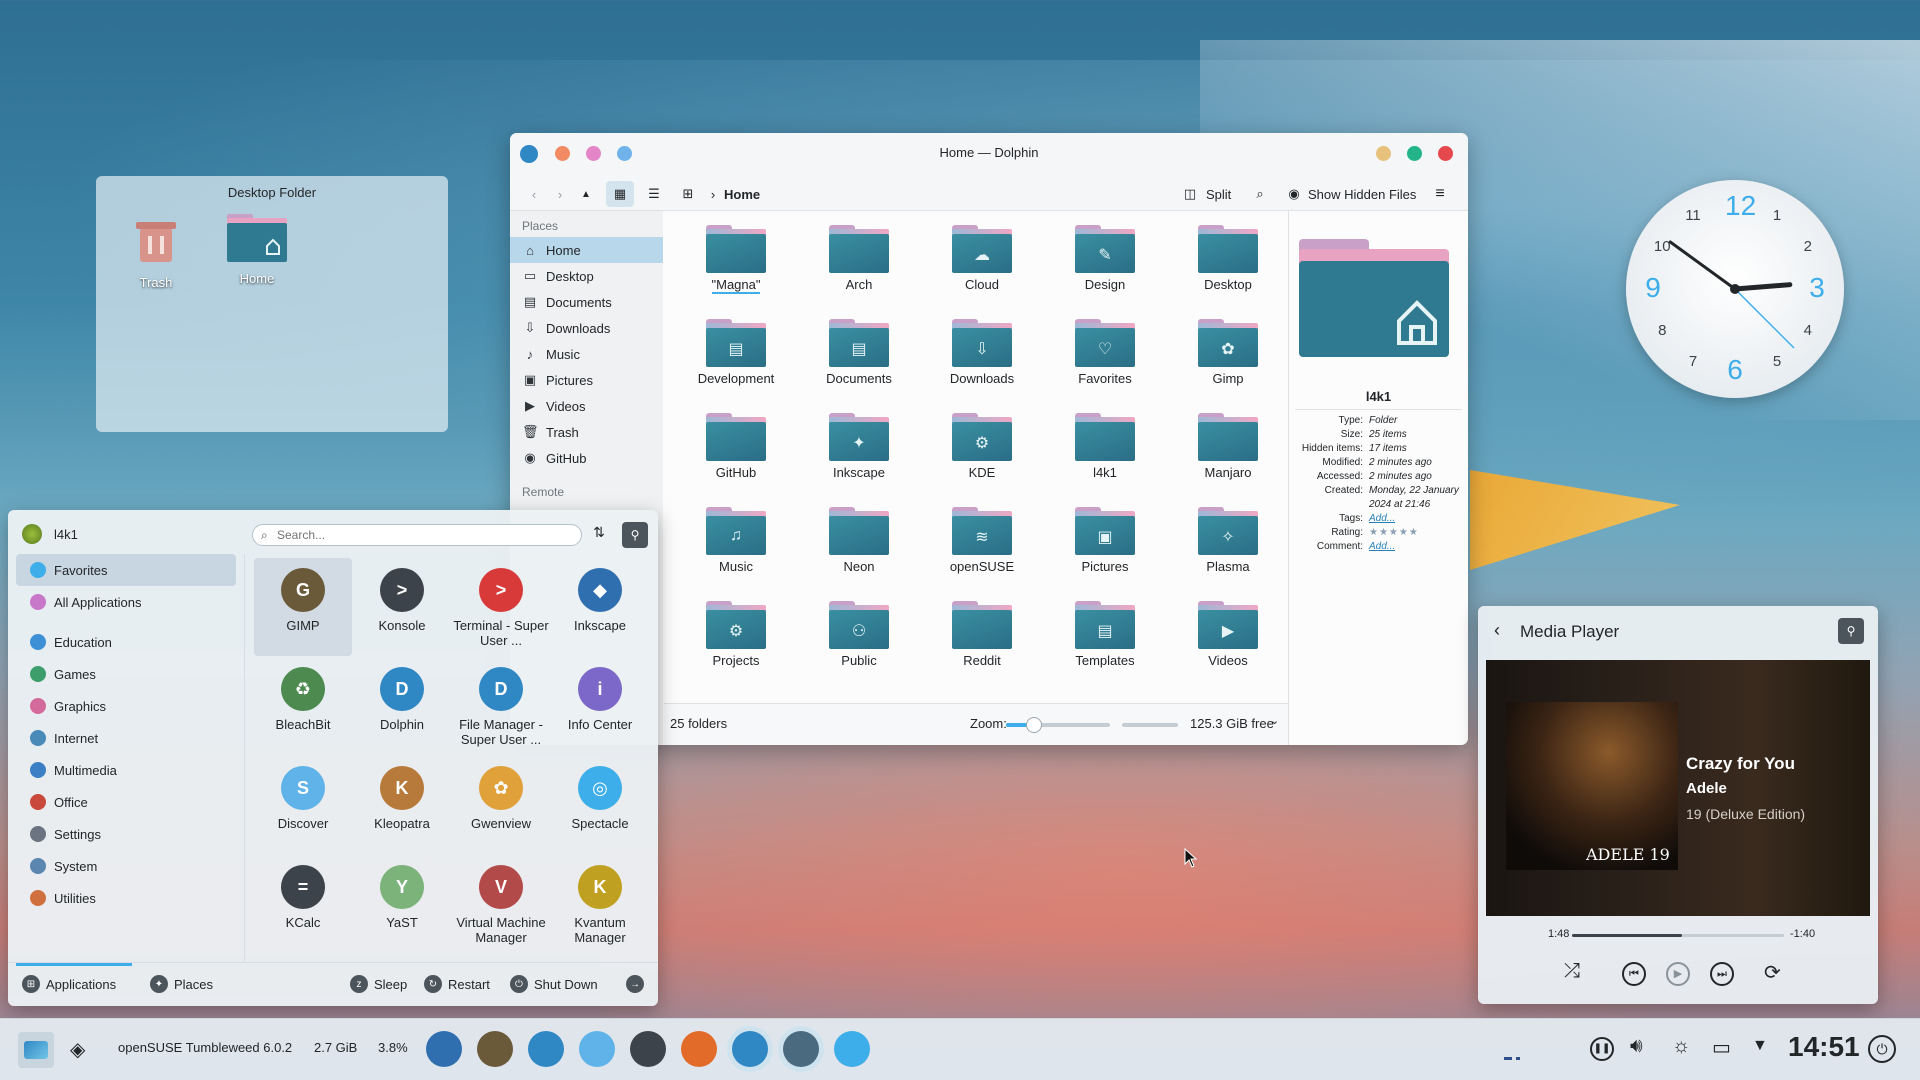 The image size is (1920, 1080). I want to click on place-item-downloads: ⇩ Downloads, so click(586, 328).